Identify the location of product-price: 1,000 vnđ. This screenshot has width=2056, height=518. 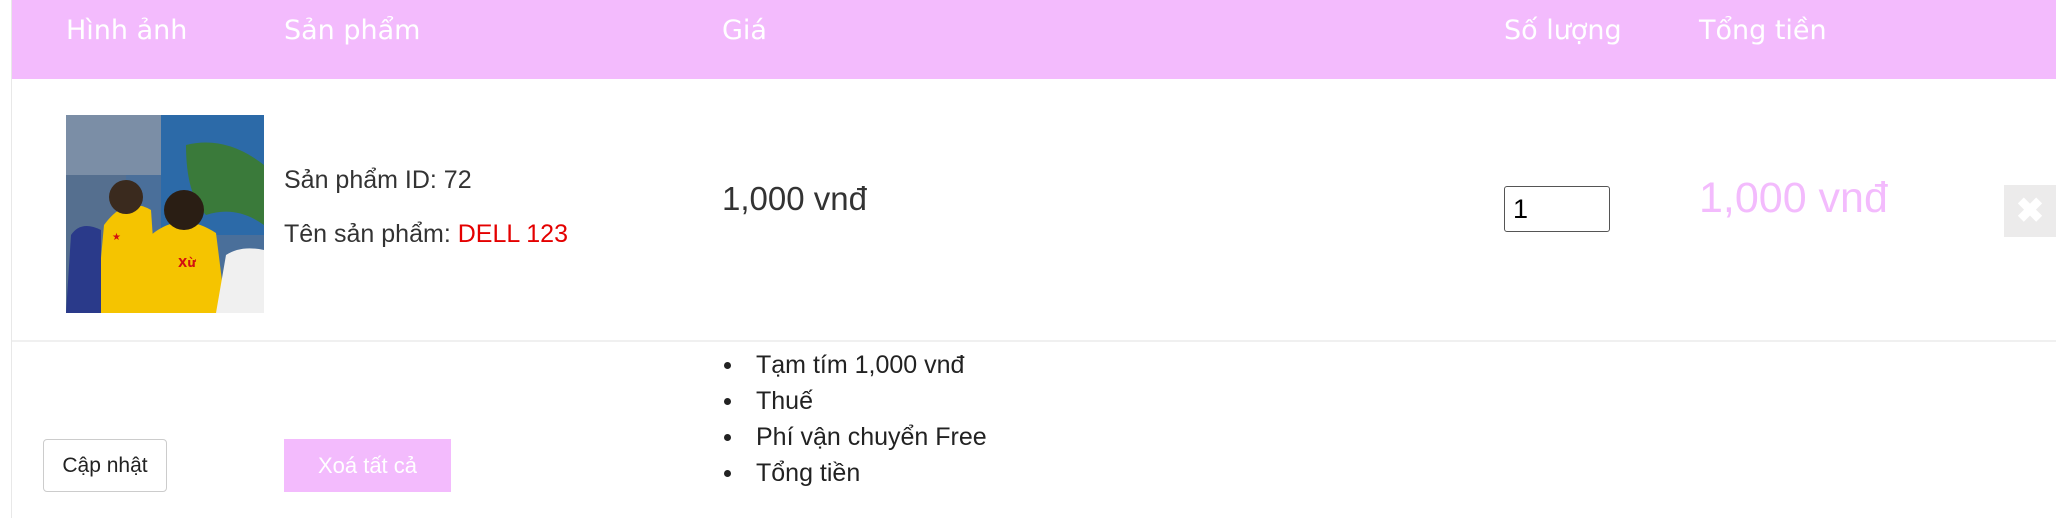
(794, 198).